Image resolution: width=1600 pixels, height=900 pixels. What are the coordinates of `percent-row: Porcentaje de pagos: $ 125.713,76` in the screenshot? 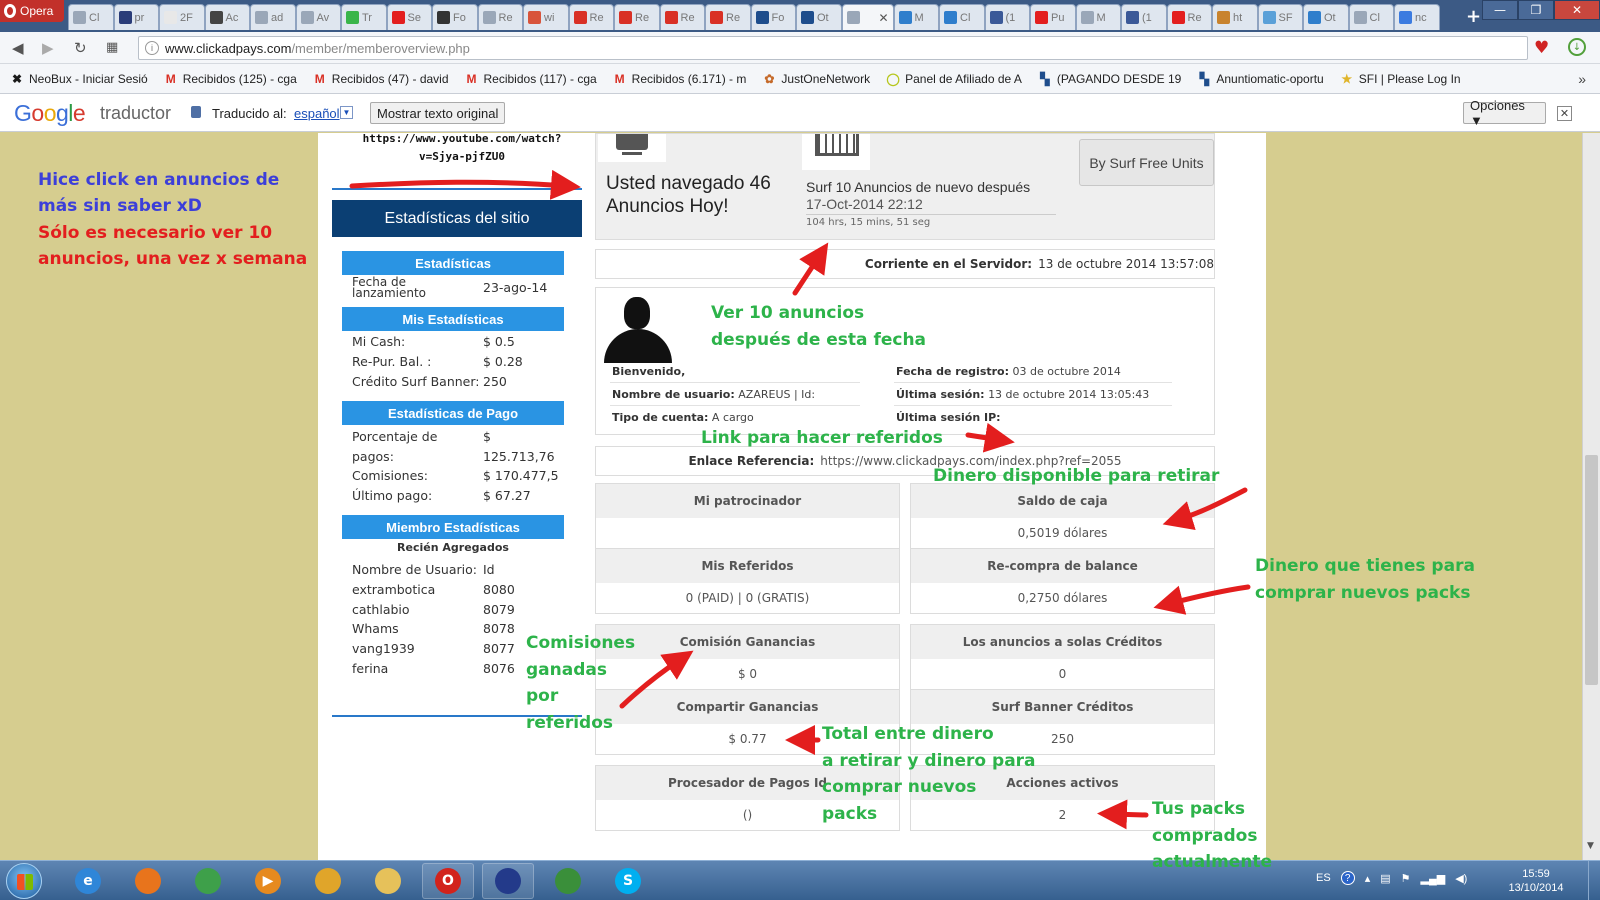 It's located at (458, 447).